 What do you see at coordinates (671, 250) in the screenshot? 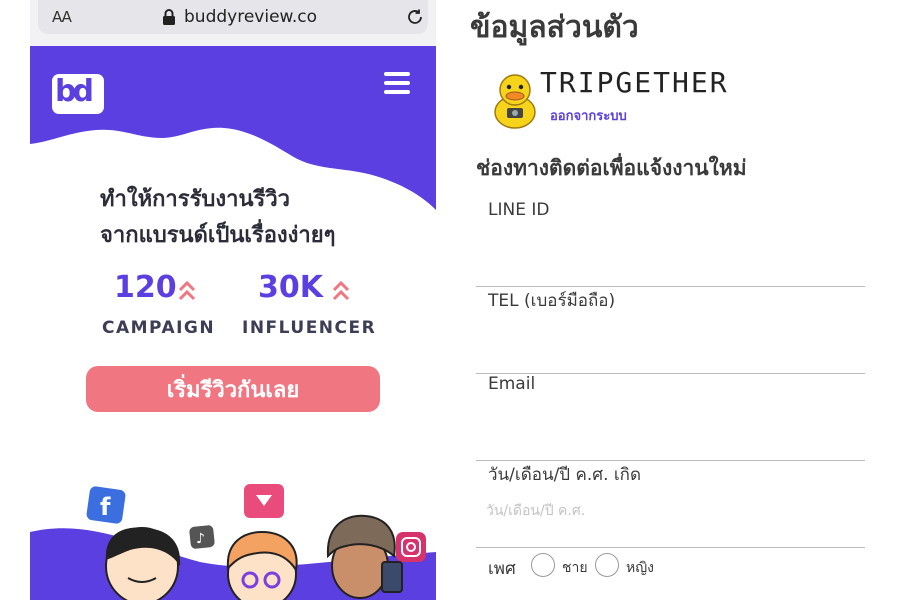
I see `line-id-input` at bounding box center [671, 250].